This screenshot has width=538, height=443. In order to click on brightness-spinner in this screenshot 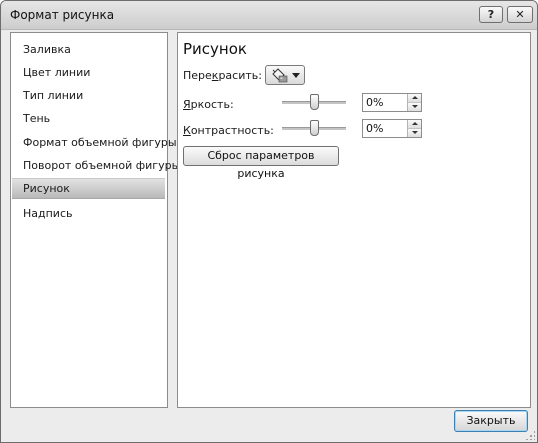, I will do `click(392, 102)`.